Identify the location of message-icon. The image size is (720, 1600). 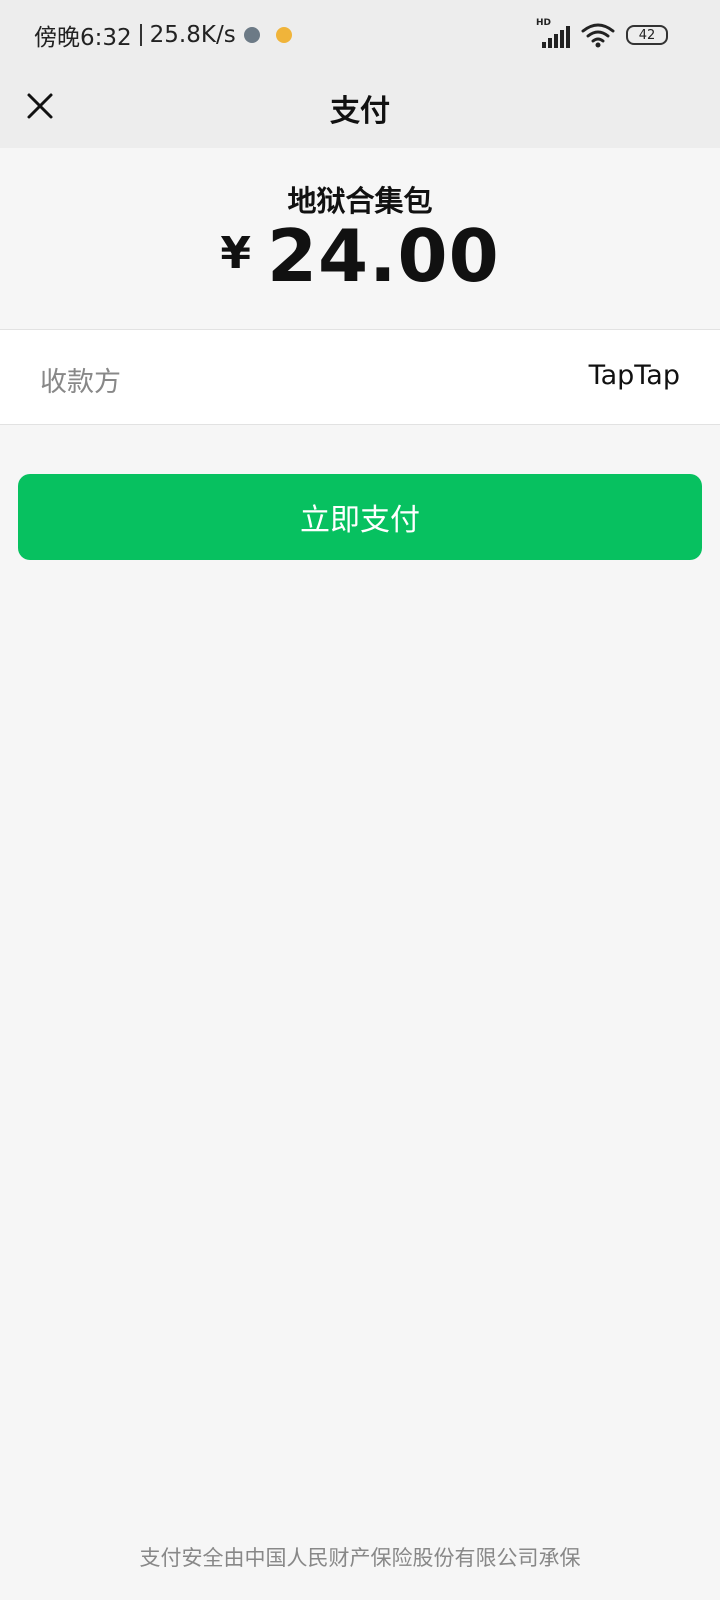
(251, 35).